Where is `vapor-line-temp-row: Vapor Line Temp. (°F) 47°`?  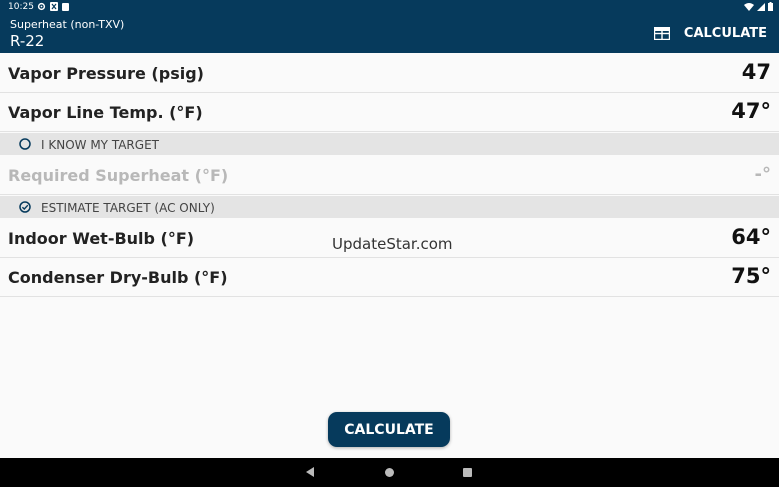
vapor-line-temp-row: Vapor Line Temp. (°F) 47° is located at coordinates (389, 112).